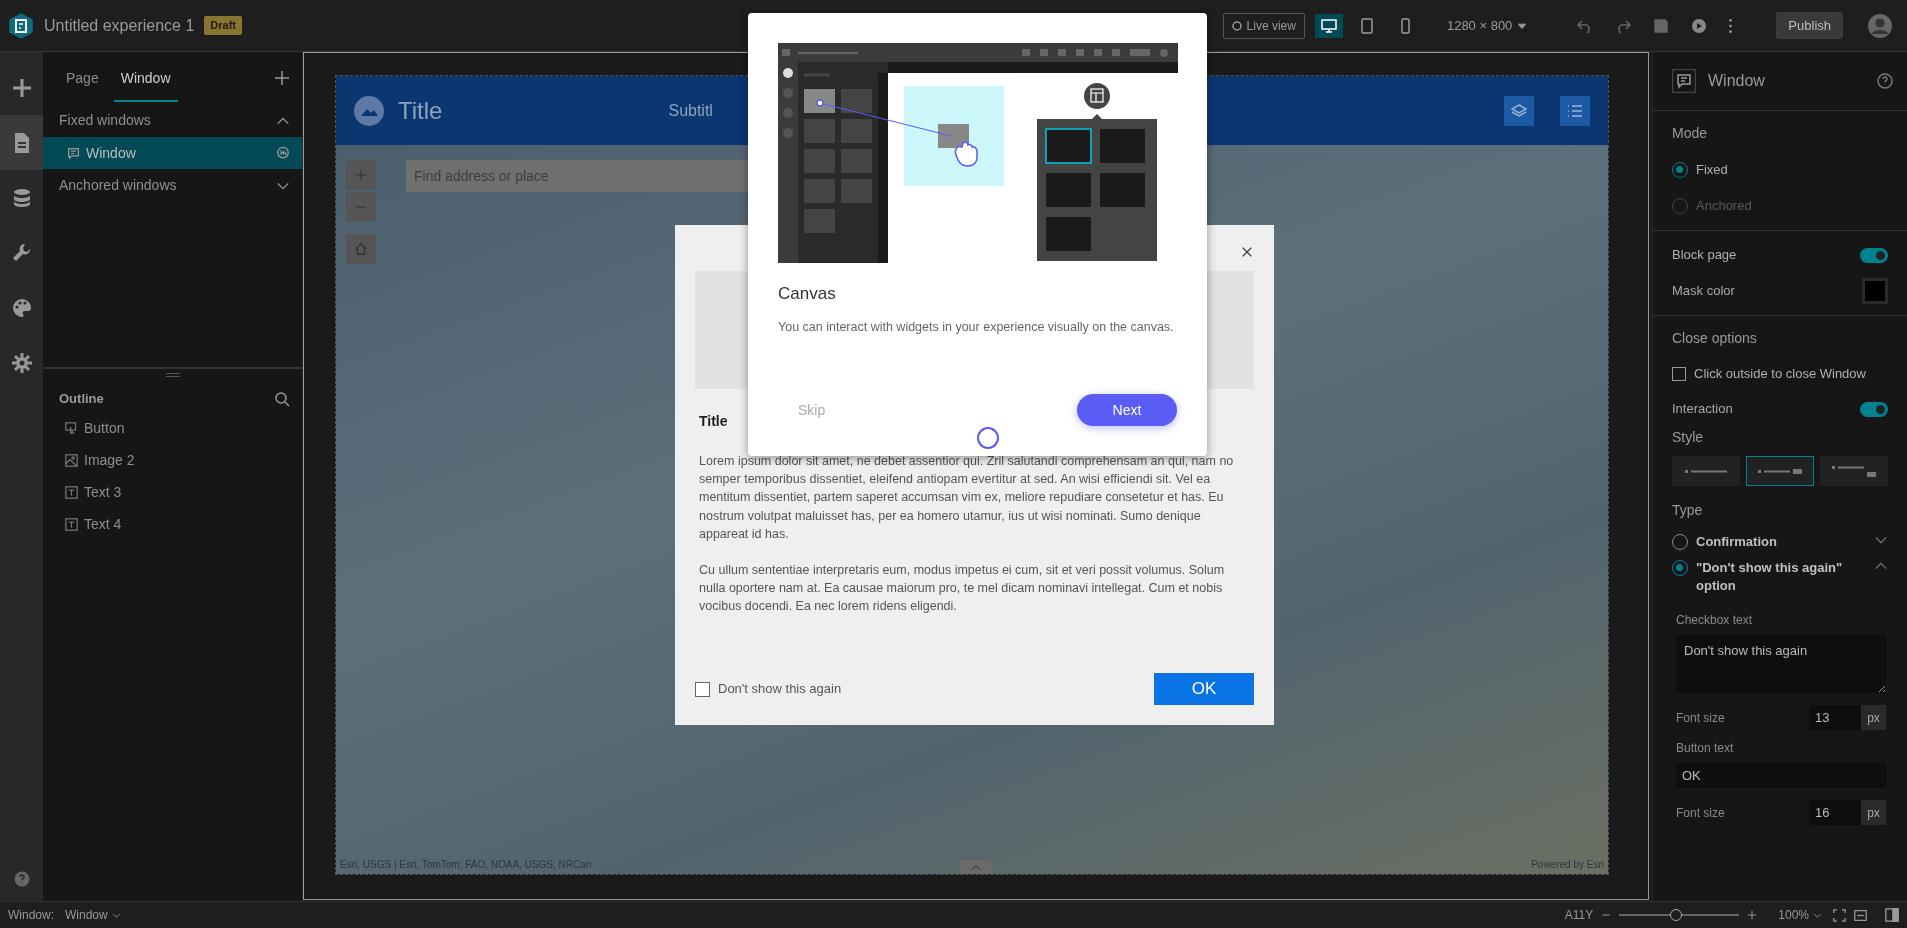 Image resolution: width=1907 pixels, height=928 pixels. What do you see at coordinates (1880, 25) in the screenshot?
I see `user-avatar` at bounding box center [1880, 25].